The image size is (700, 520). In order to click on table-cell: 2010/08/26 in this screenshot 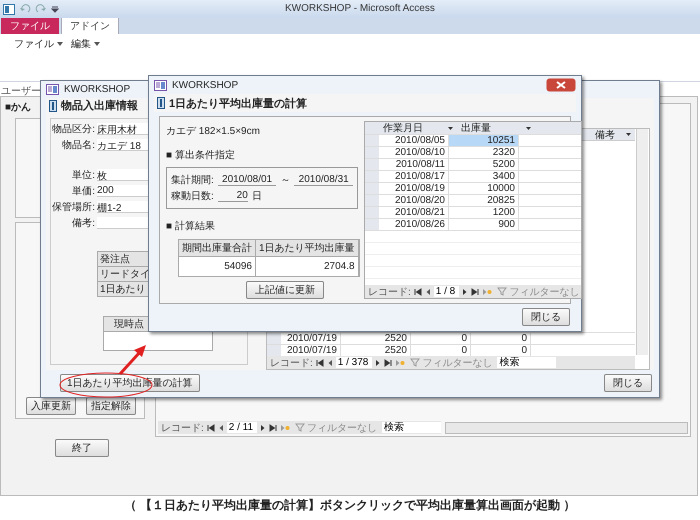, I will do `click(414, 224)`.